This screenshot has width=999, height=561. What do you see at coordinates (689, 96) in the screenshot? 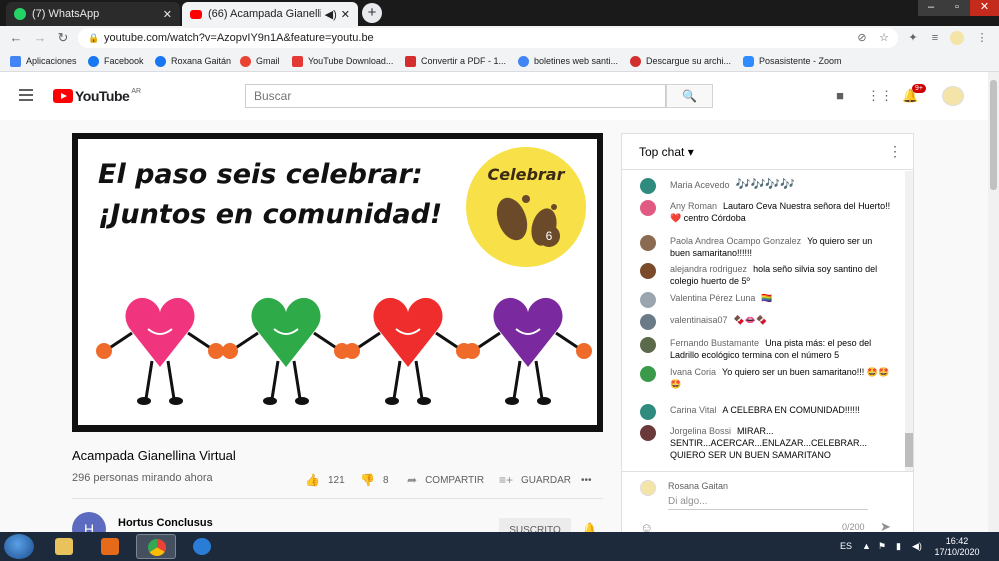
I see `search-button: 🔍` at bounding box center [689, 96].